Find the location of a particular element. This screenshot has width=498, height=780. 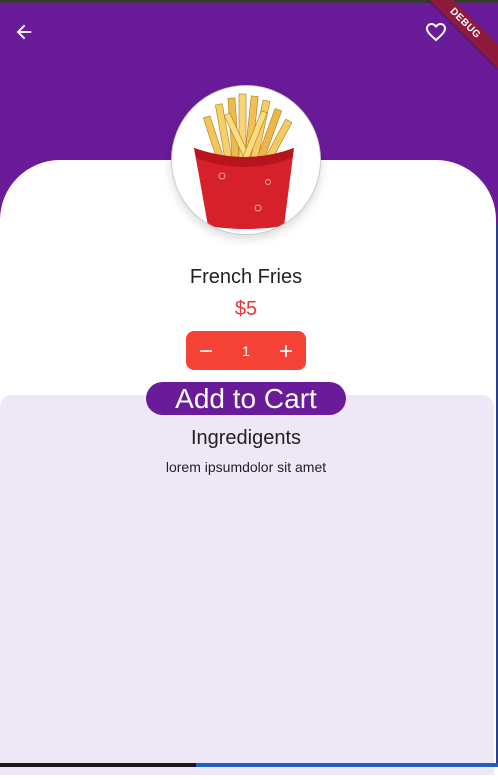

quantity-value: 1 is located at coordinates (246, 350).